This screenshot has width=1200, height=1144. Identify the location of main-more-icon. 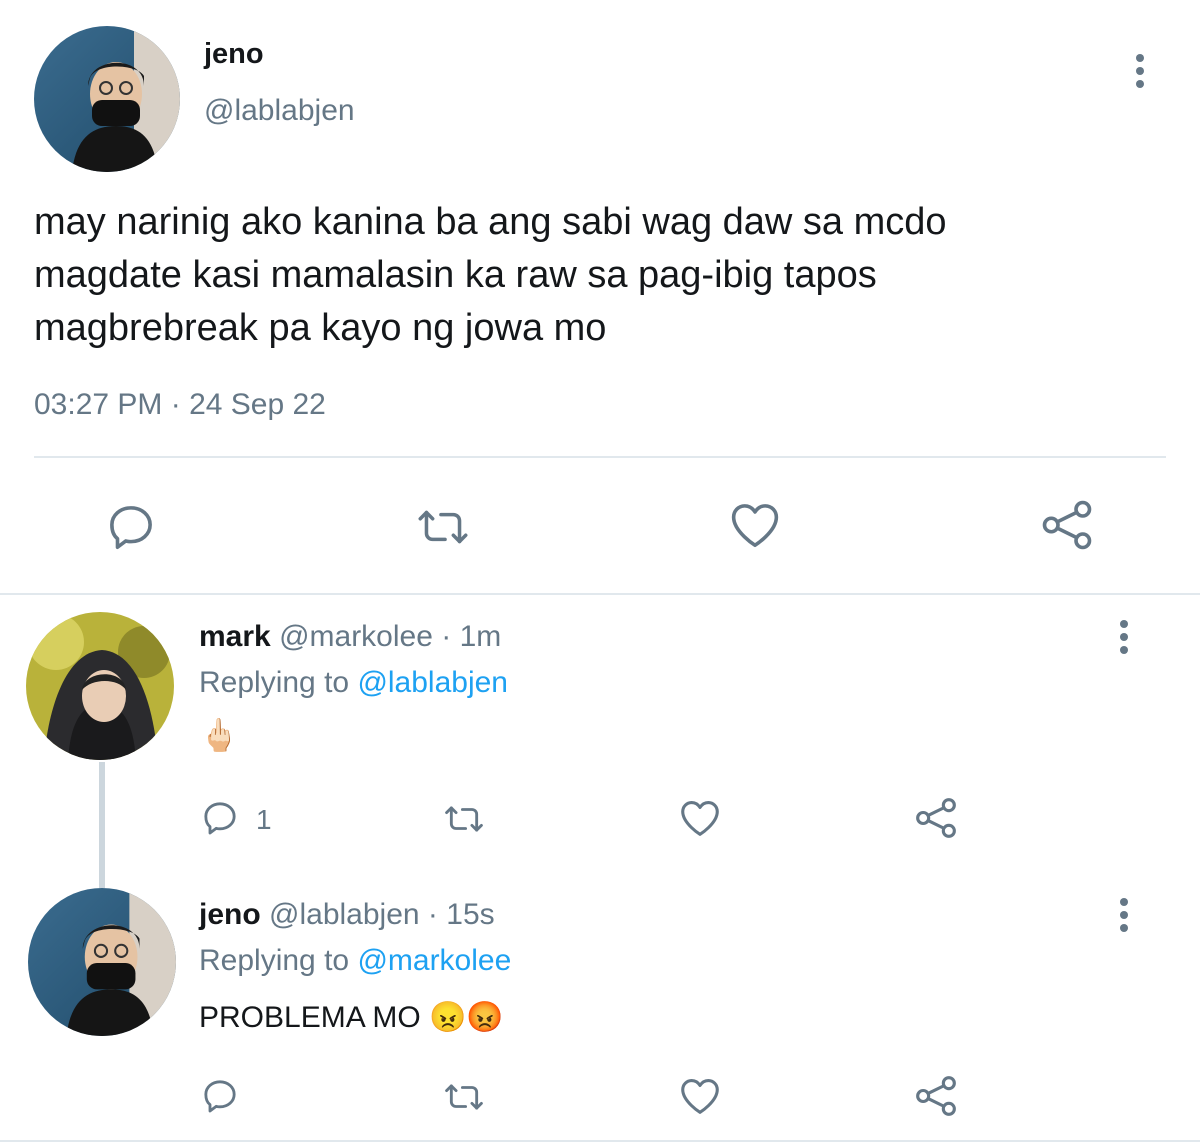
(1140, 72).